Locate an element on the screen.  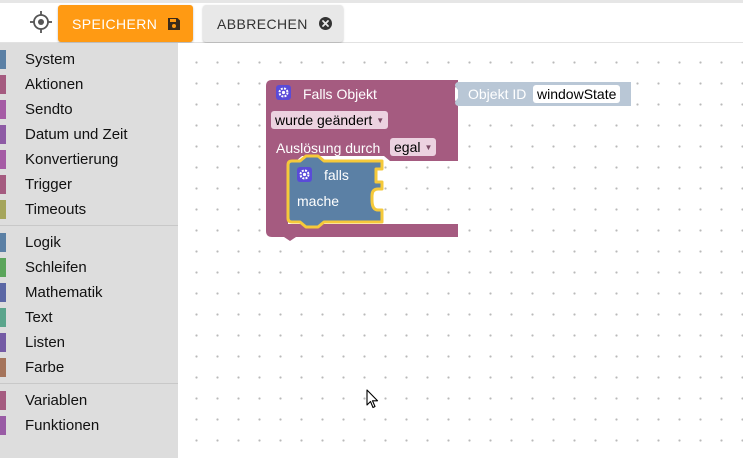
ack-dropdown: egal ▼ is located at coordinates (413, 147).